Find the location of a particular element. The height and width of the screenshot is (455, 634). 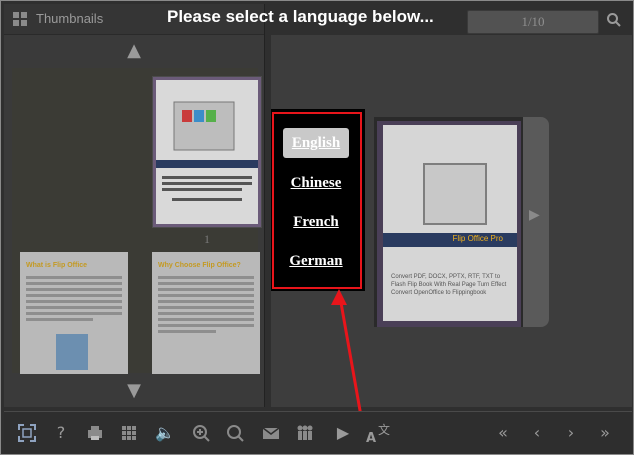

thumbnail-page-2-text is located at coordinates (74, 300).